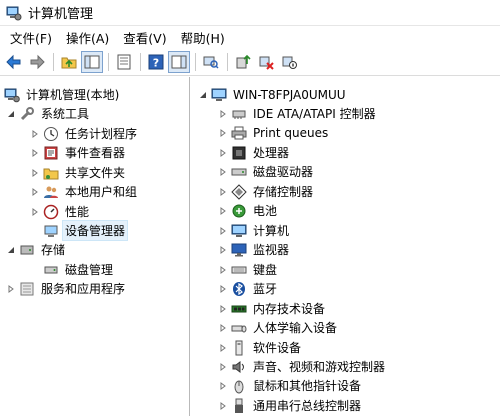 The width and height of the screenshot is (500, 416). What do you see at coordinates (238, 366) in the screenshot?
I see `speaker-icon` at bounding box center [238, 366].